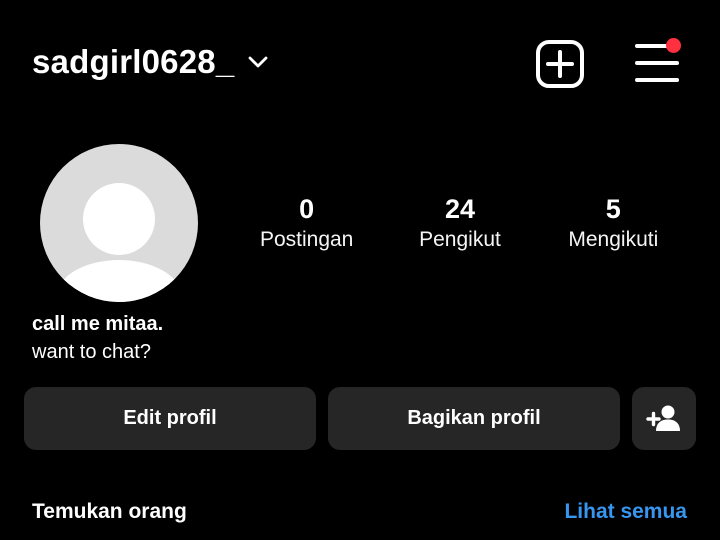 This screenshot has height=540, width=720. Describe the element at coordinates (460, 209) in the screenshot. I see `stat-followers-count: 24` at that location.